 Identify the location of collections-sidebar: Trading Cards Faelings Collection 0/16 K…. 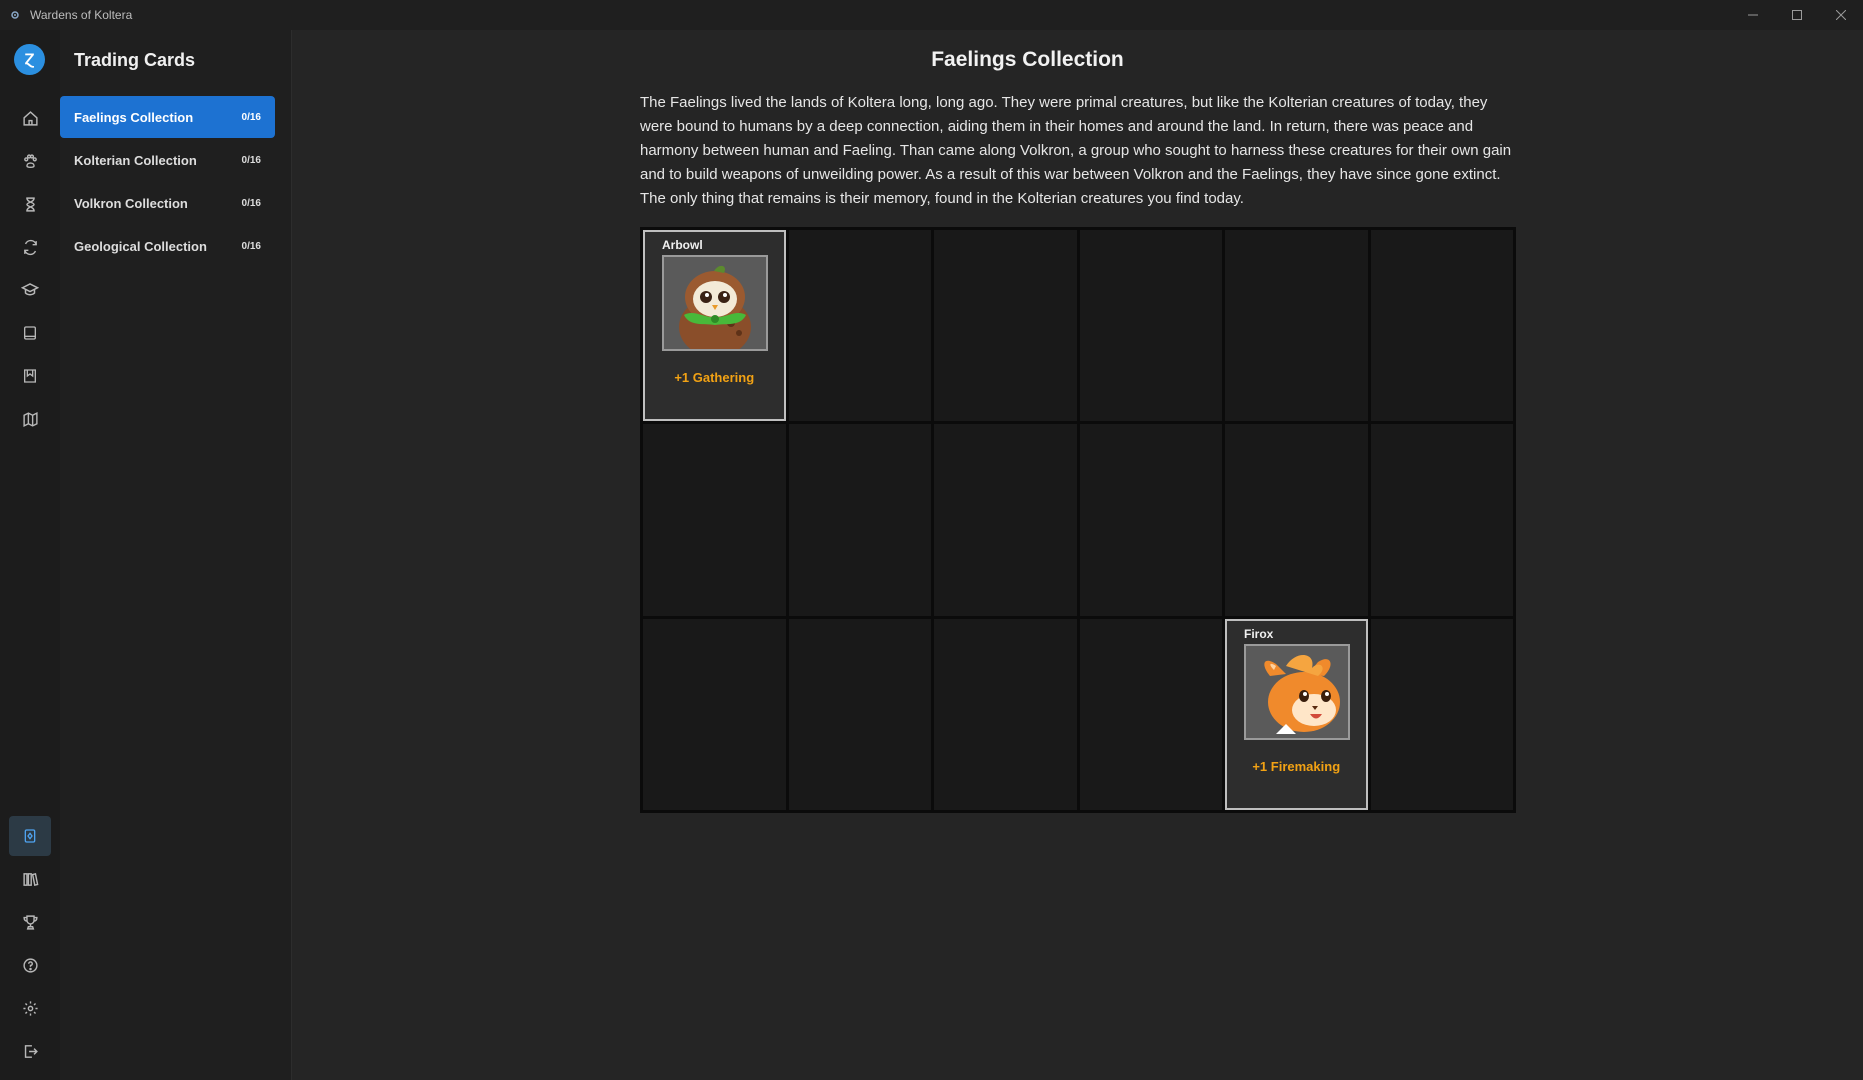
(176, 555).